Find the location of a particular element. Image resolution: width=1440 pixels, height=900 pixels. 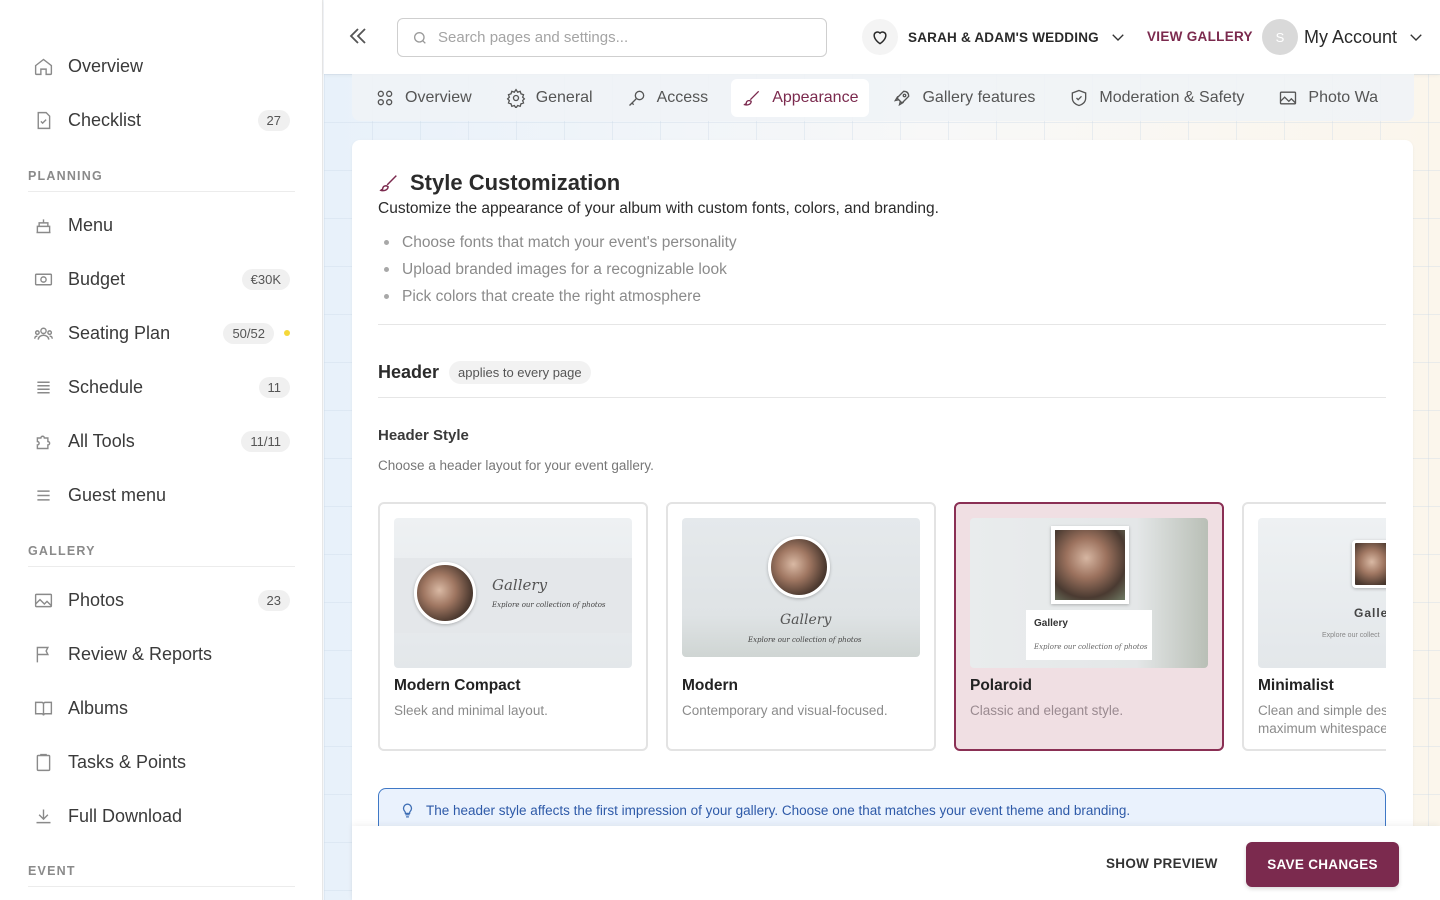

sidebar-item-label: Guest menu is located at coordinates (117, 494).